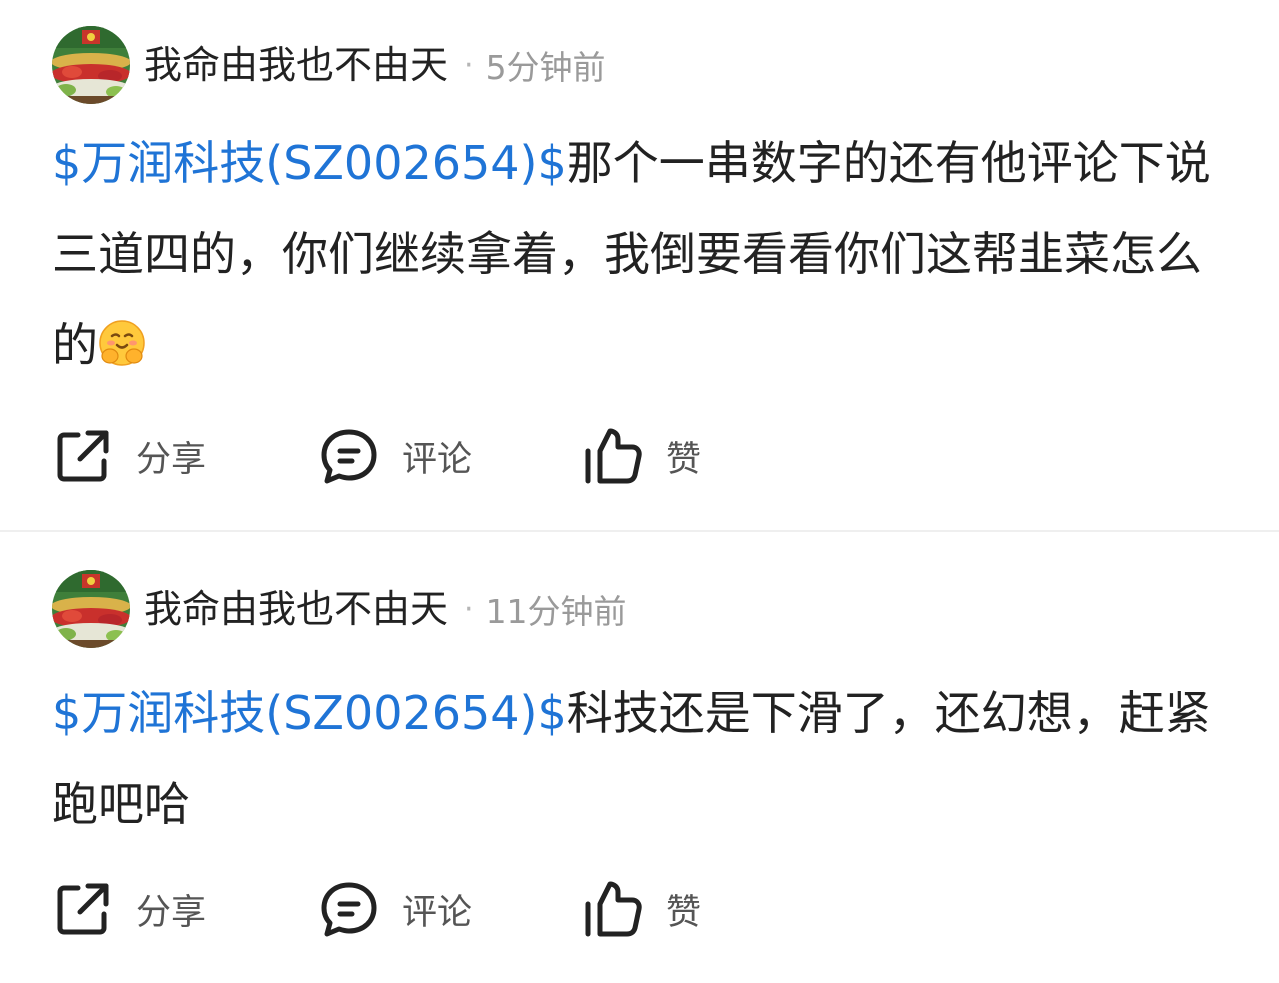  Describe the element at coordinates (556, 611) in the screenshot. I see `timestamp: 11分钟前` at that location.